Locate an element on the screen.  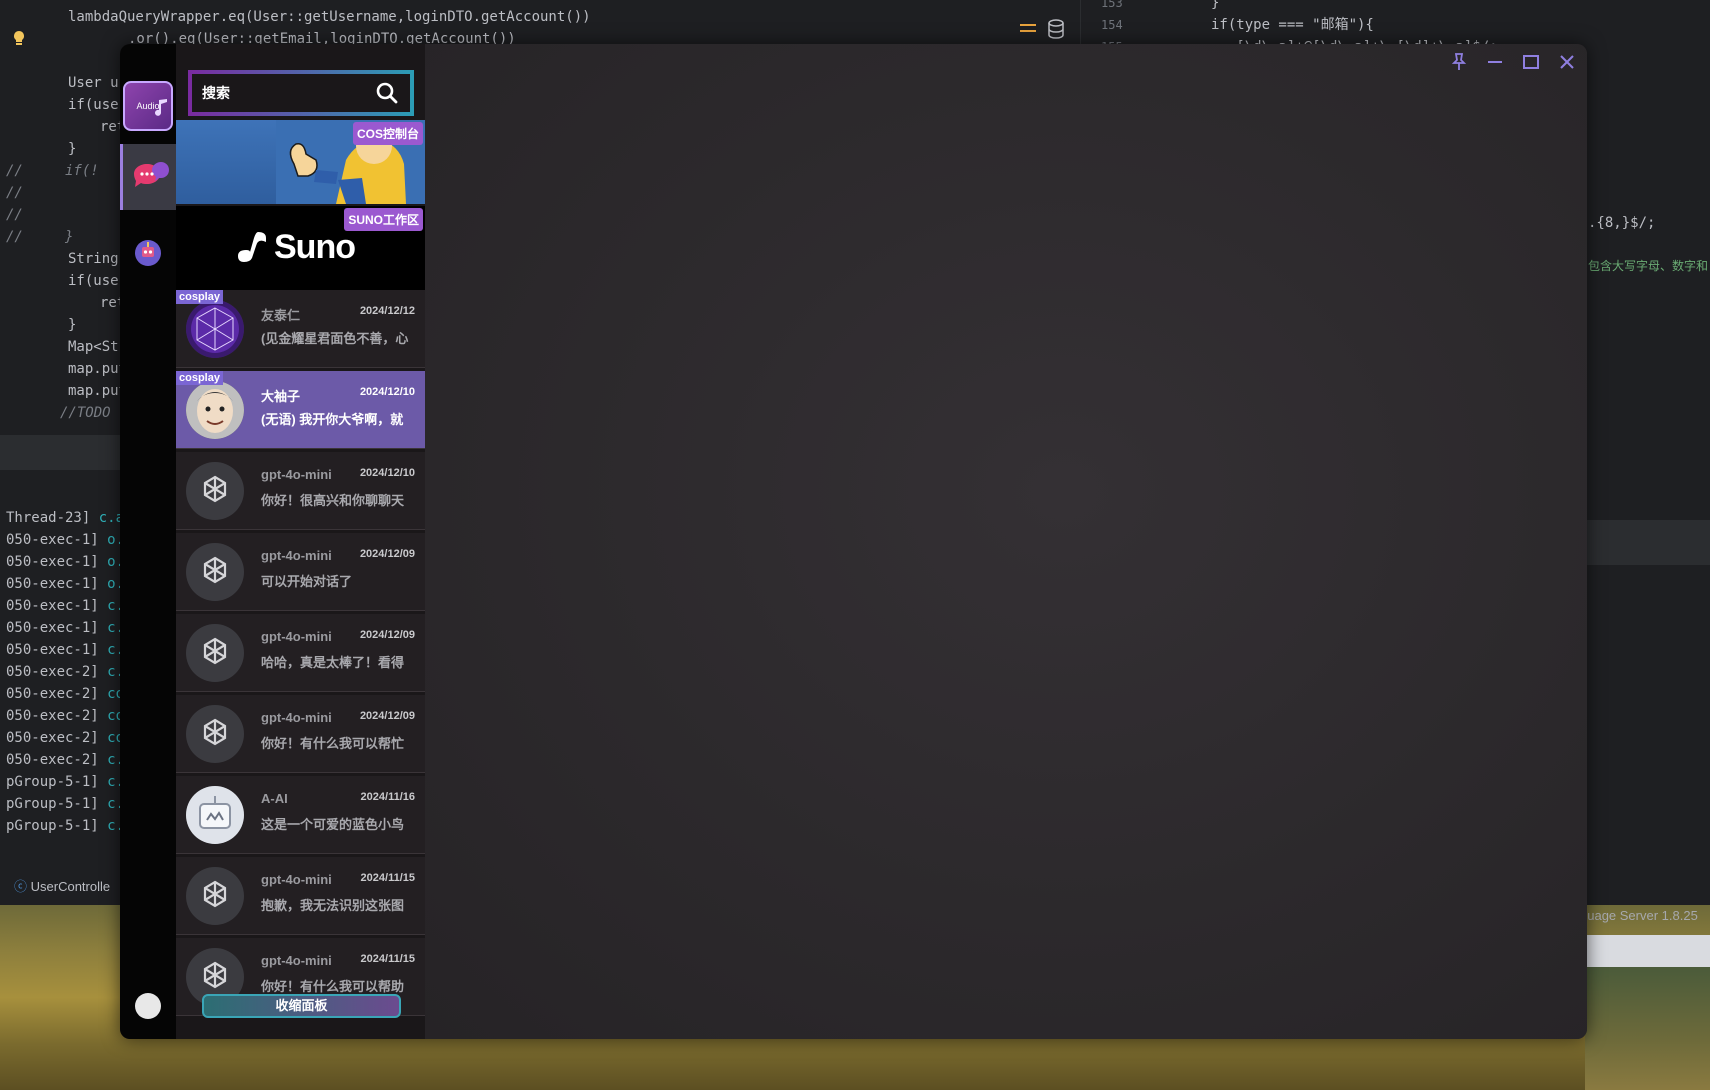
rail-chat-button is located at coordinates (148, 177).